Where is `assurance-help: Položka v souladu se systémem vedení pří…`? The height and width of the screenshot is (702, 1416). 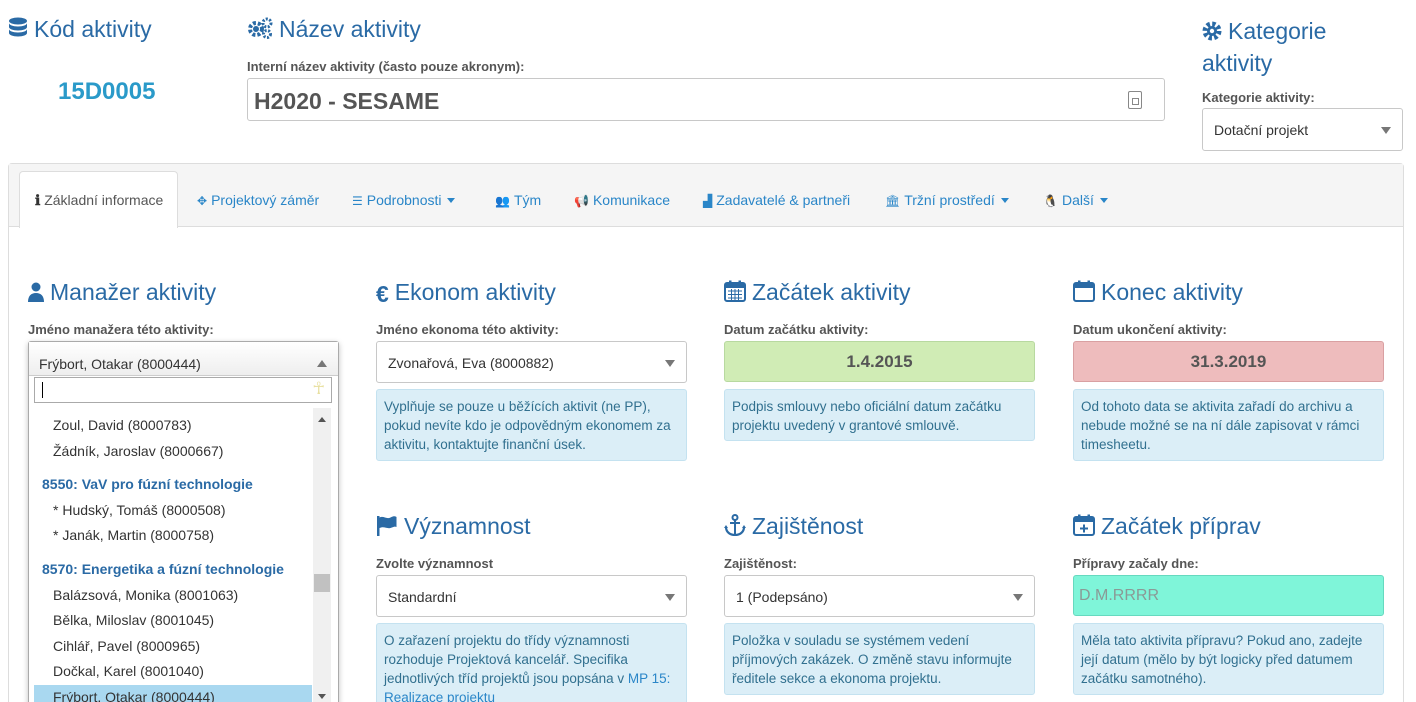
assurance-help: Položka v souladu se systémem vedení pří… is located at coordinates (879, 659).